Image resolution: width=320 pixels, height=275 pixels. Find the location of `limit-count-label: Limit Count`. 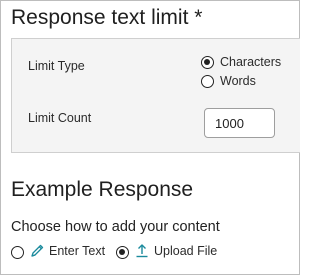

limit-count-label: Limit Count is located at coordinates (60, 118).